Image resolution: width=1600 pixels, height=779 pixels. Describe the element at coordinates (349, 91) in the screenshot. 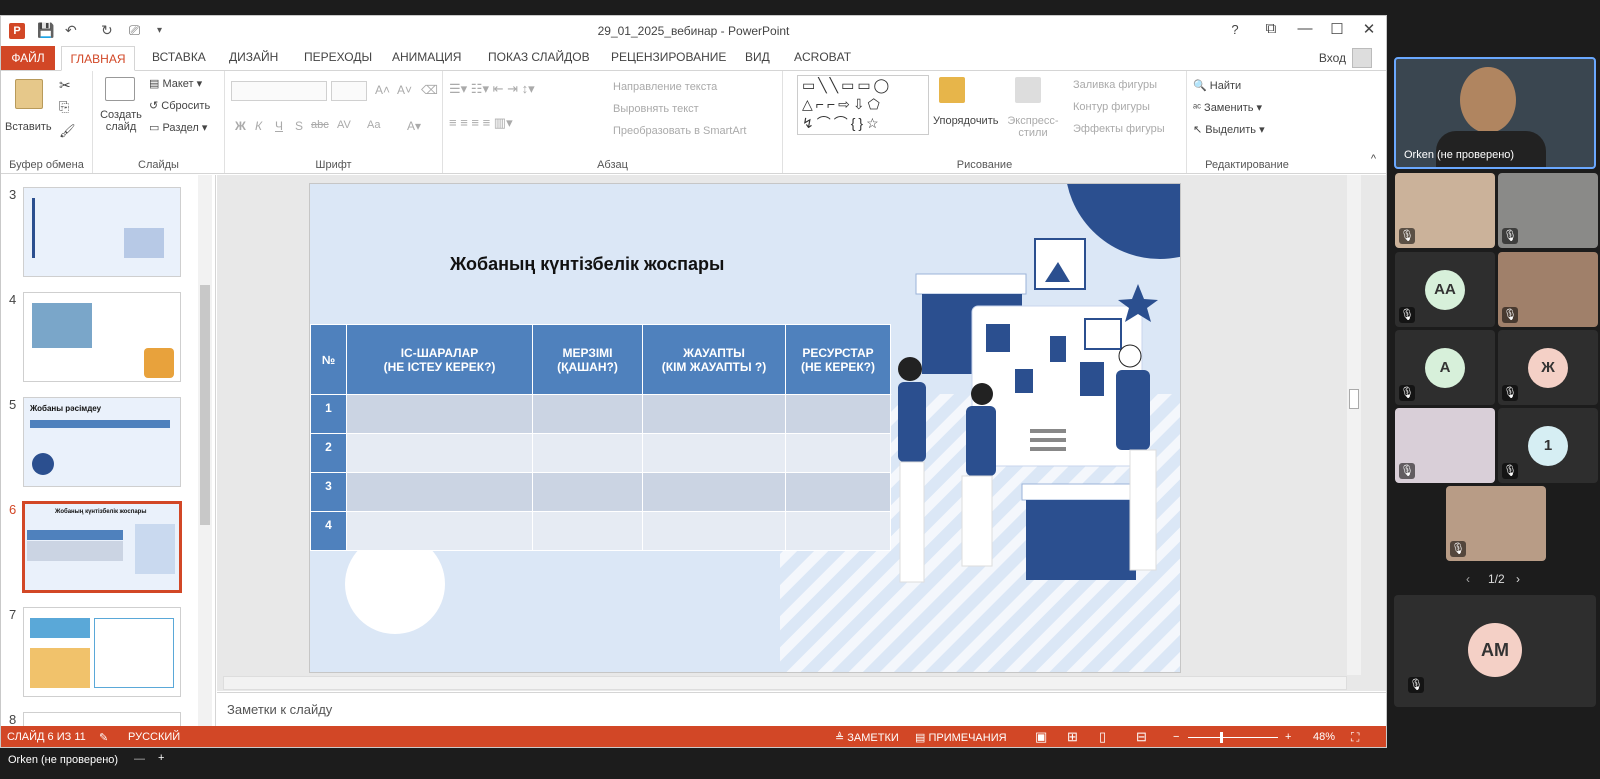

I see `font-size-combo` at that location.